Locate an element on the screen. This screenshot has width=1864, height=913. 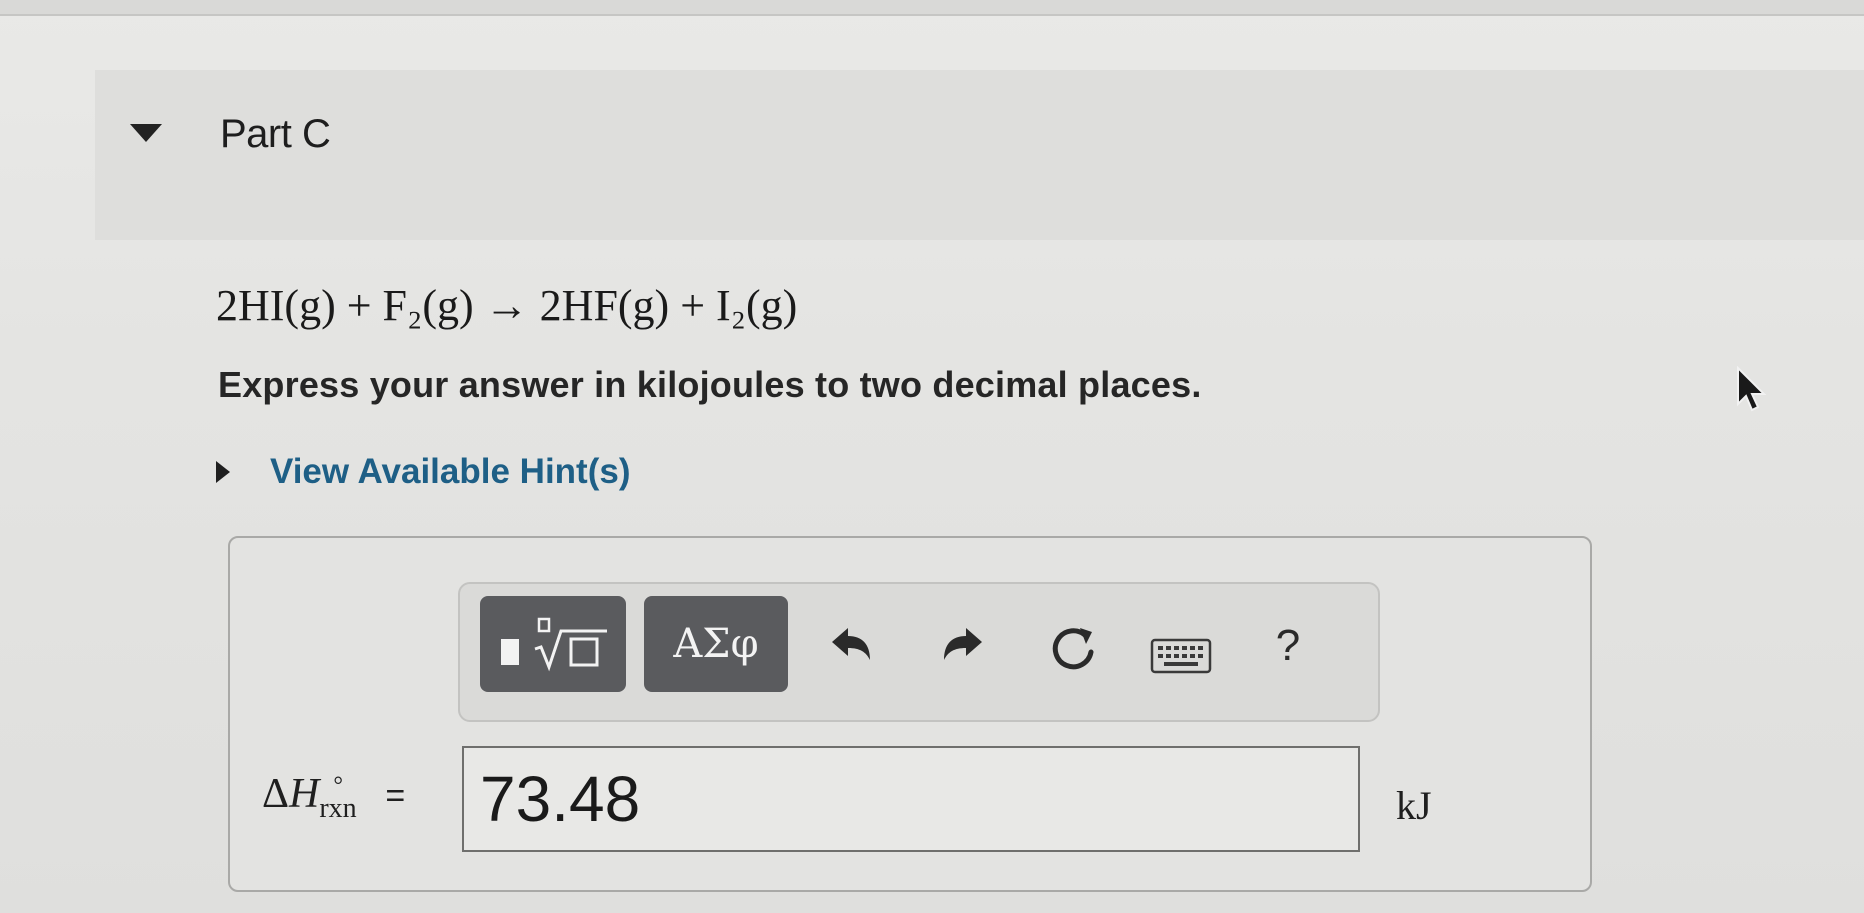
equals-sign: = is located at coordinates (395, 796).